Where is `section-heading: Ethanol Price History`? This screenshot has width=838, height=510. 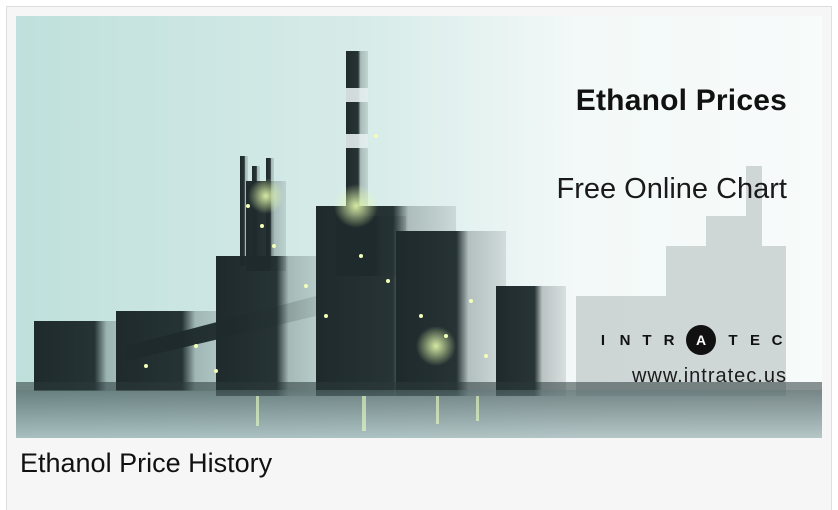 section-heading: Ethanol Price History is located at coordinates (146, 463).